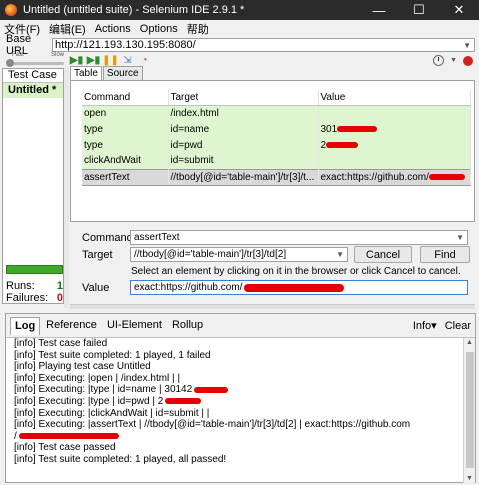 The image size is (479, 485). I want to click on clear-button: Clear, so click(458, 326).